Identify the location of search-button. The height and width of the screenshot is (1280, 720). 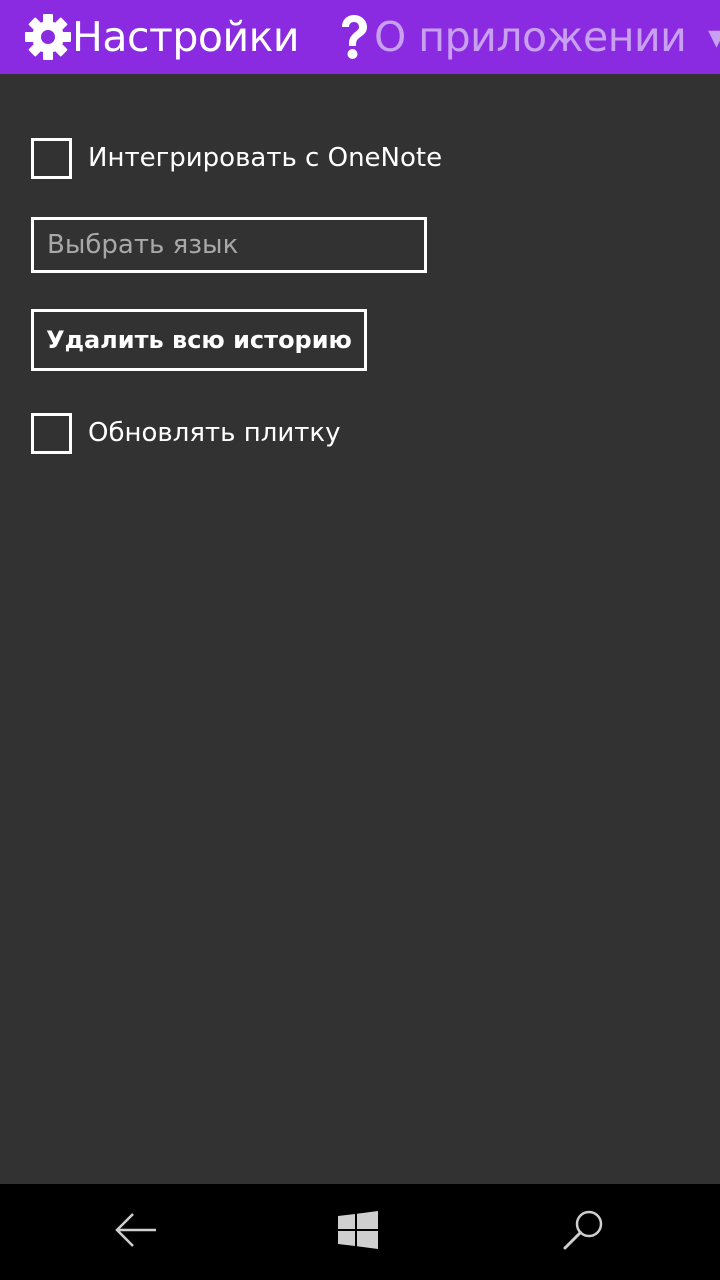
(584, 1232).